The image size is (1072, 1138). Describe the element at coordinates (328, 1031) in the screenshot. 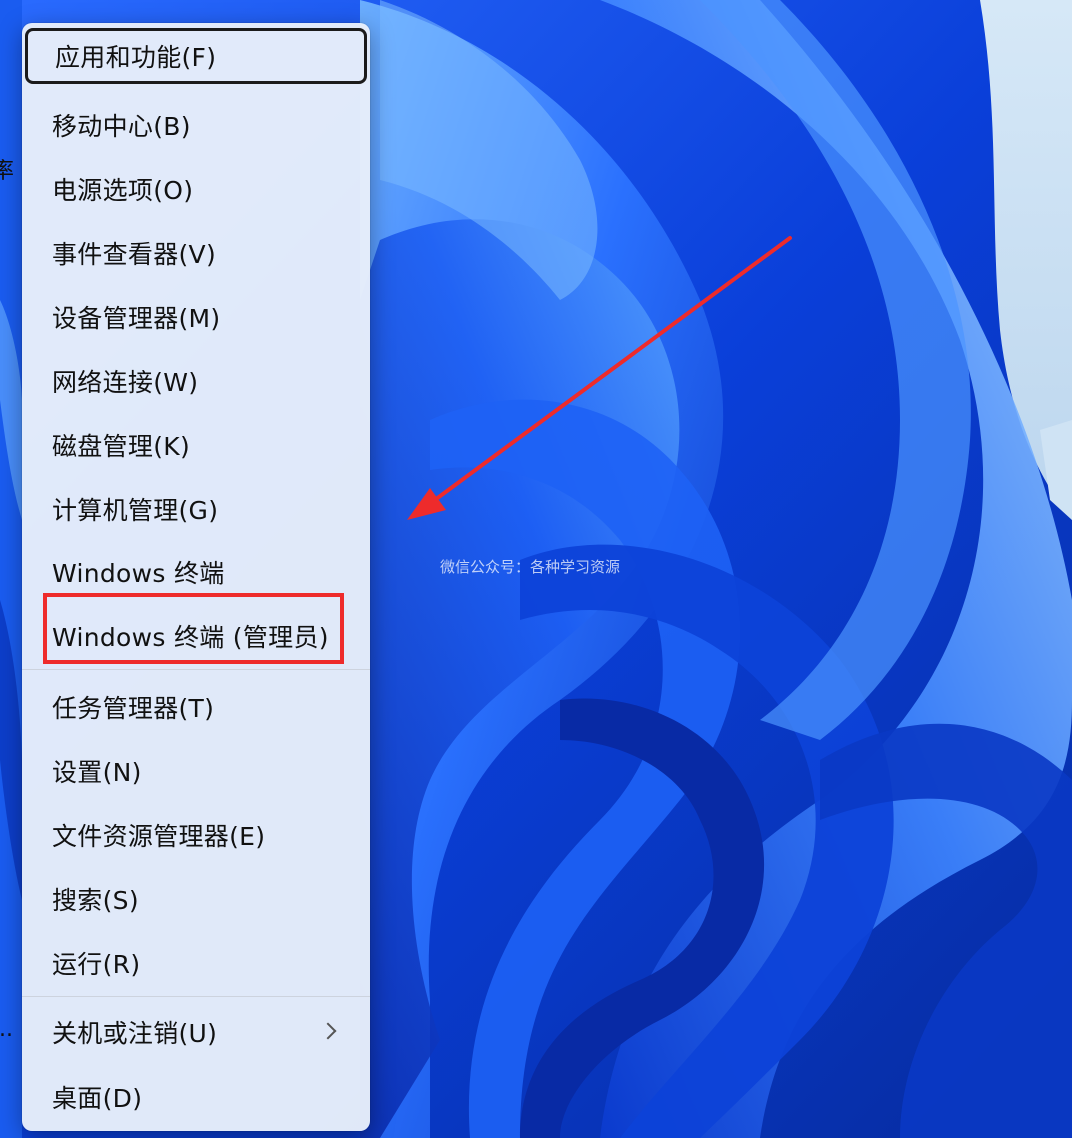

I see `chevron-right-icon` at that location.